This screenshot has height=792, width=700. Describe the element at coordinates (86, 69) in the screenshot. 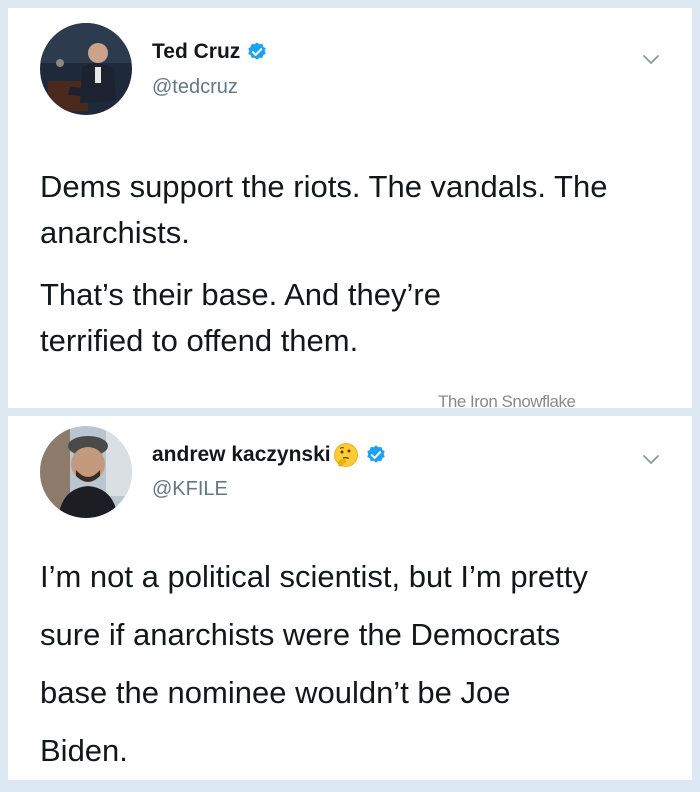

I see `avatar-tedcruz` at that location.